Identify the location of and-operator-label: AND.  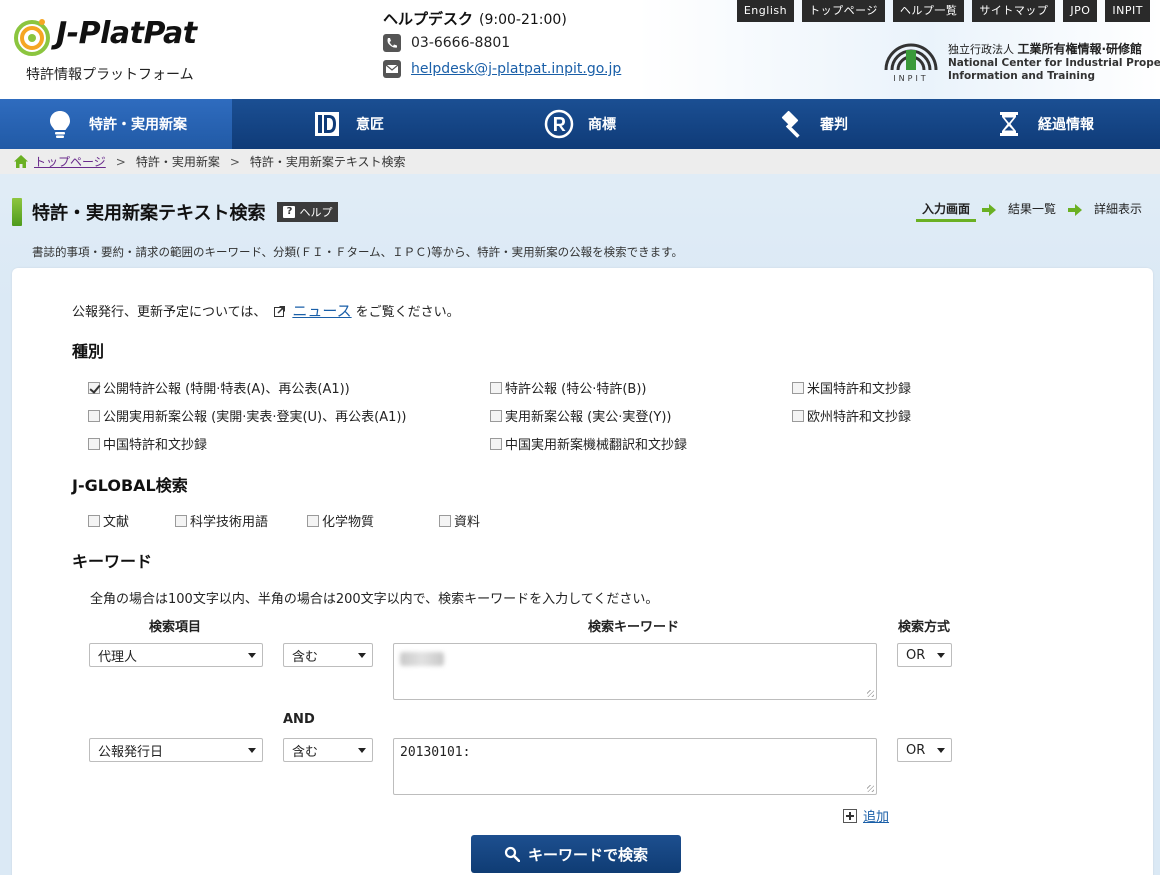
(299, 719).